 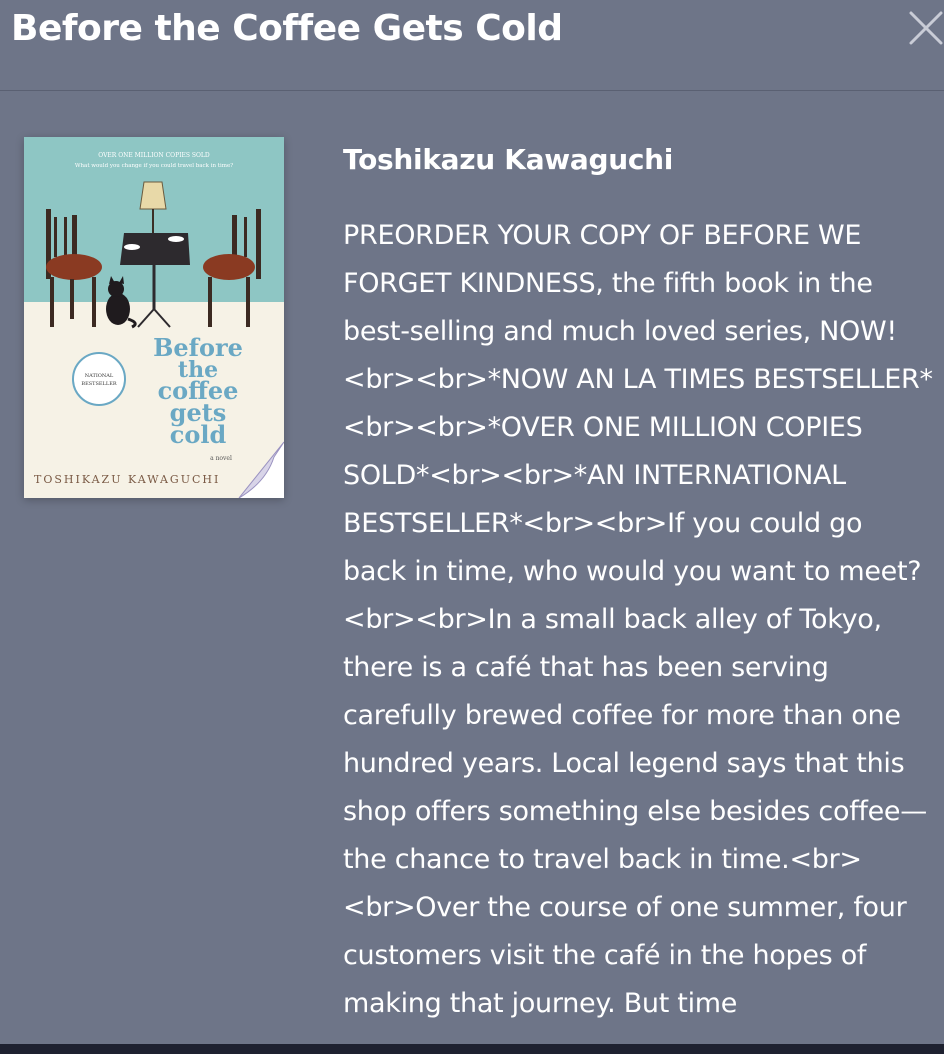 I want to click on bestseller-badge: NATIONAL BESTSELLER, so click(x=99, y=379).